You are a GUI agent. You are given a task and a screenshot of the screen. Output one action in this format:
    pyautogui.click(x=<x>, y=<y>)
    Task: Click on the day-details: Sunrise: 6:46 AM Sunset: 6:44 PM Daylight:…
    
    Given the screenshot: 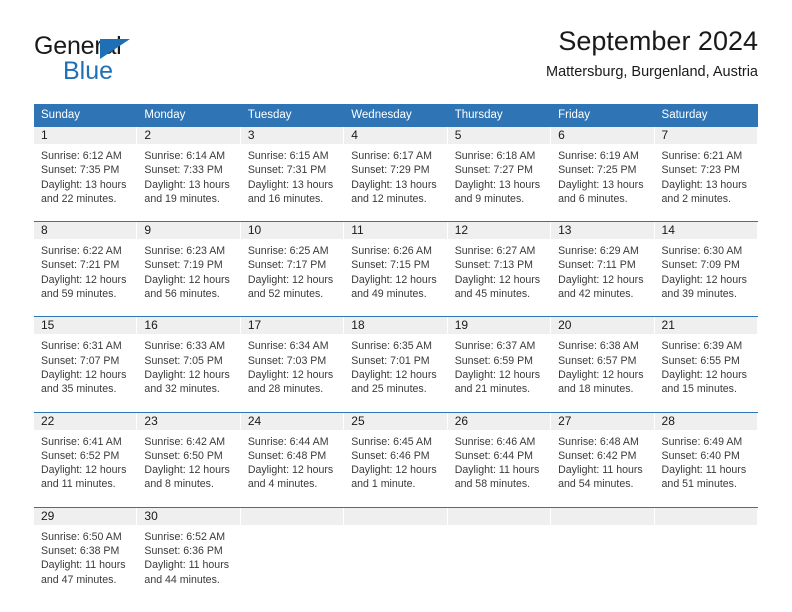 What is the action you would take?
    pyautogui.click(x=499, y=464)
    